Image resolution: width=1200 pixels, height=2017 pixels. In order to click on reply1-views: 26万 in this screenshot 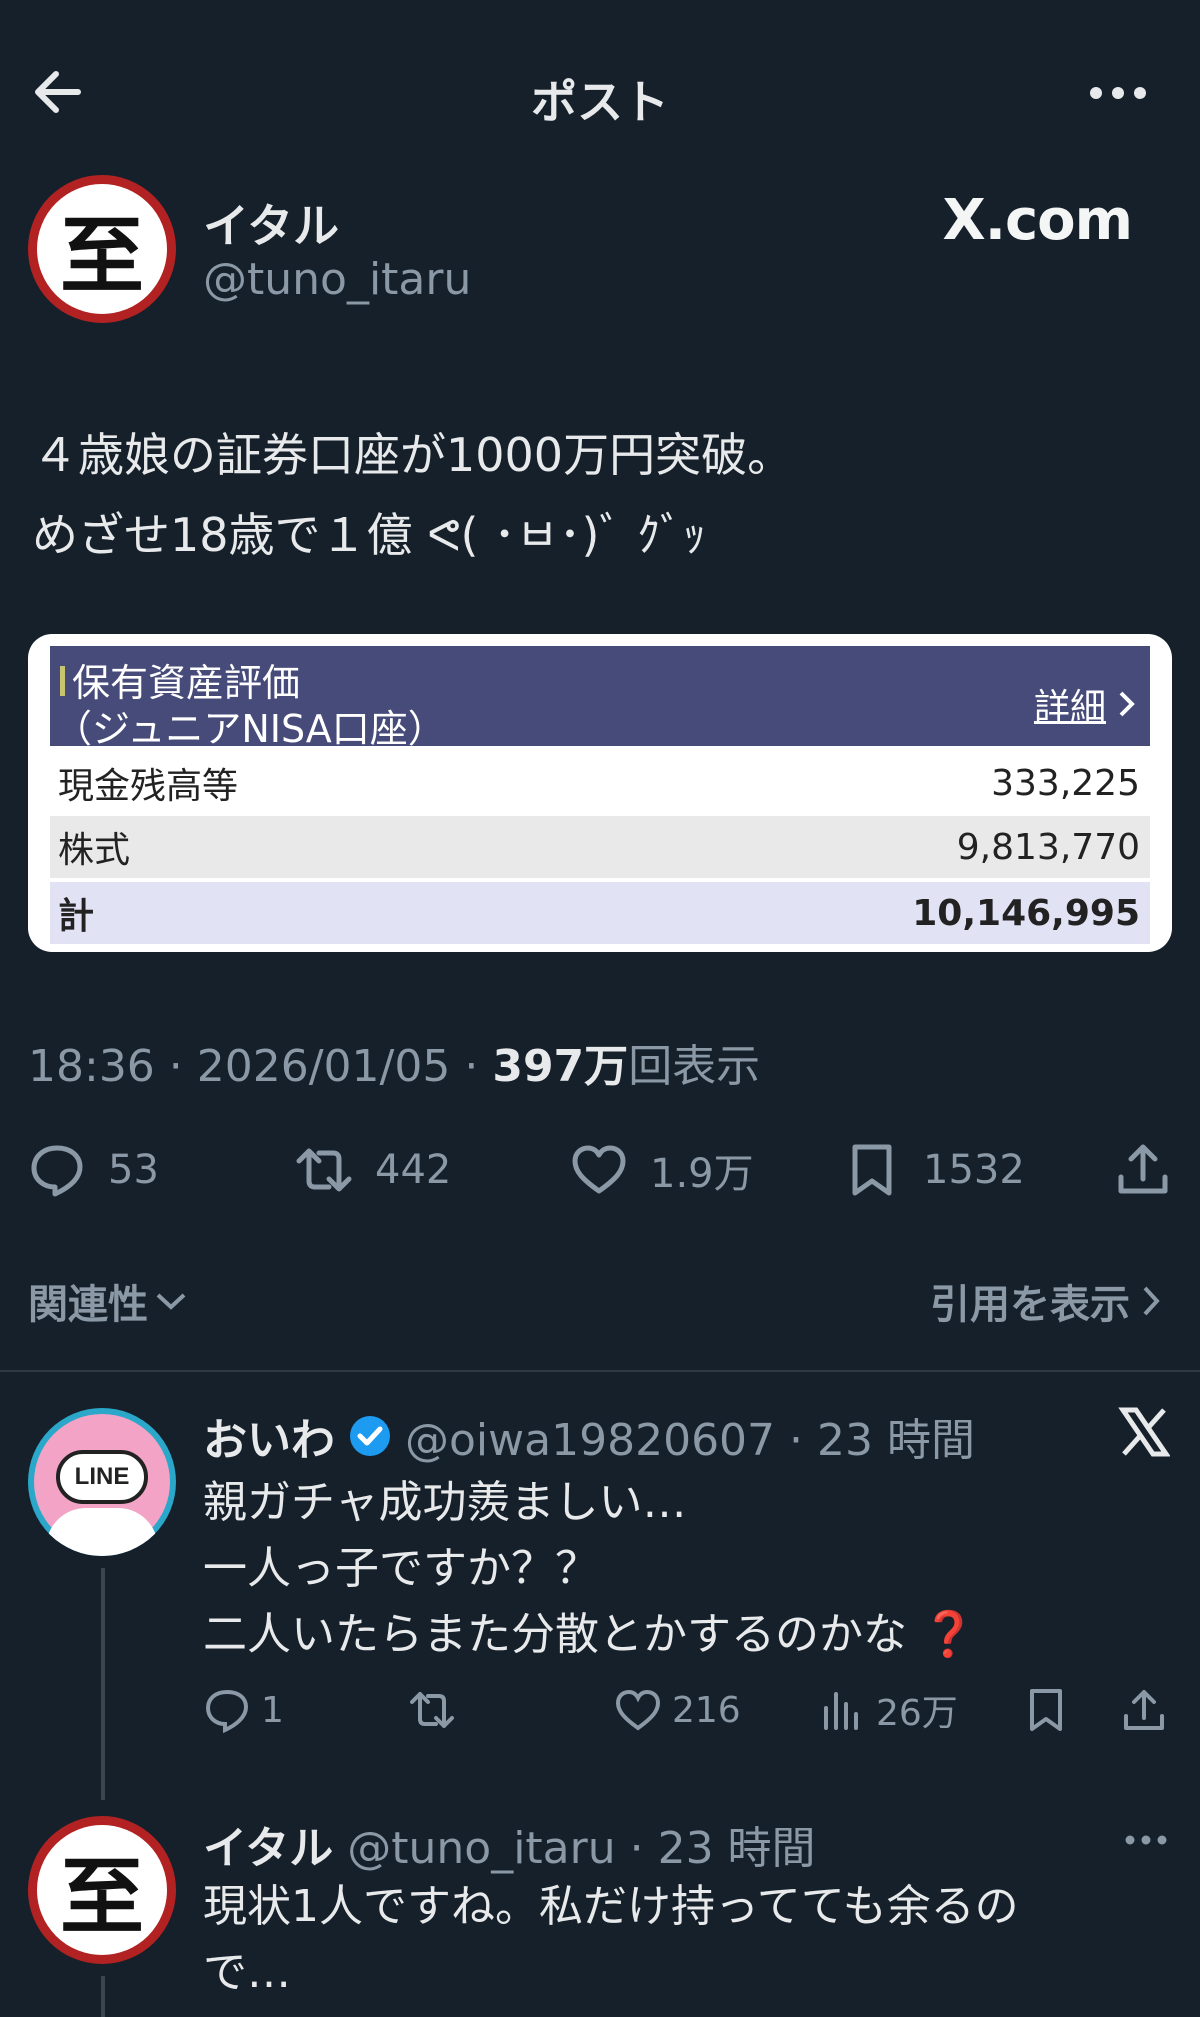, I will do `click(888, 1710)`.